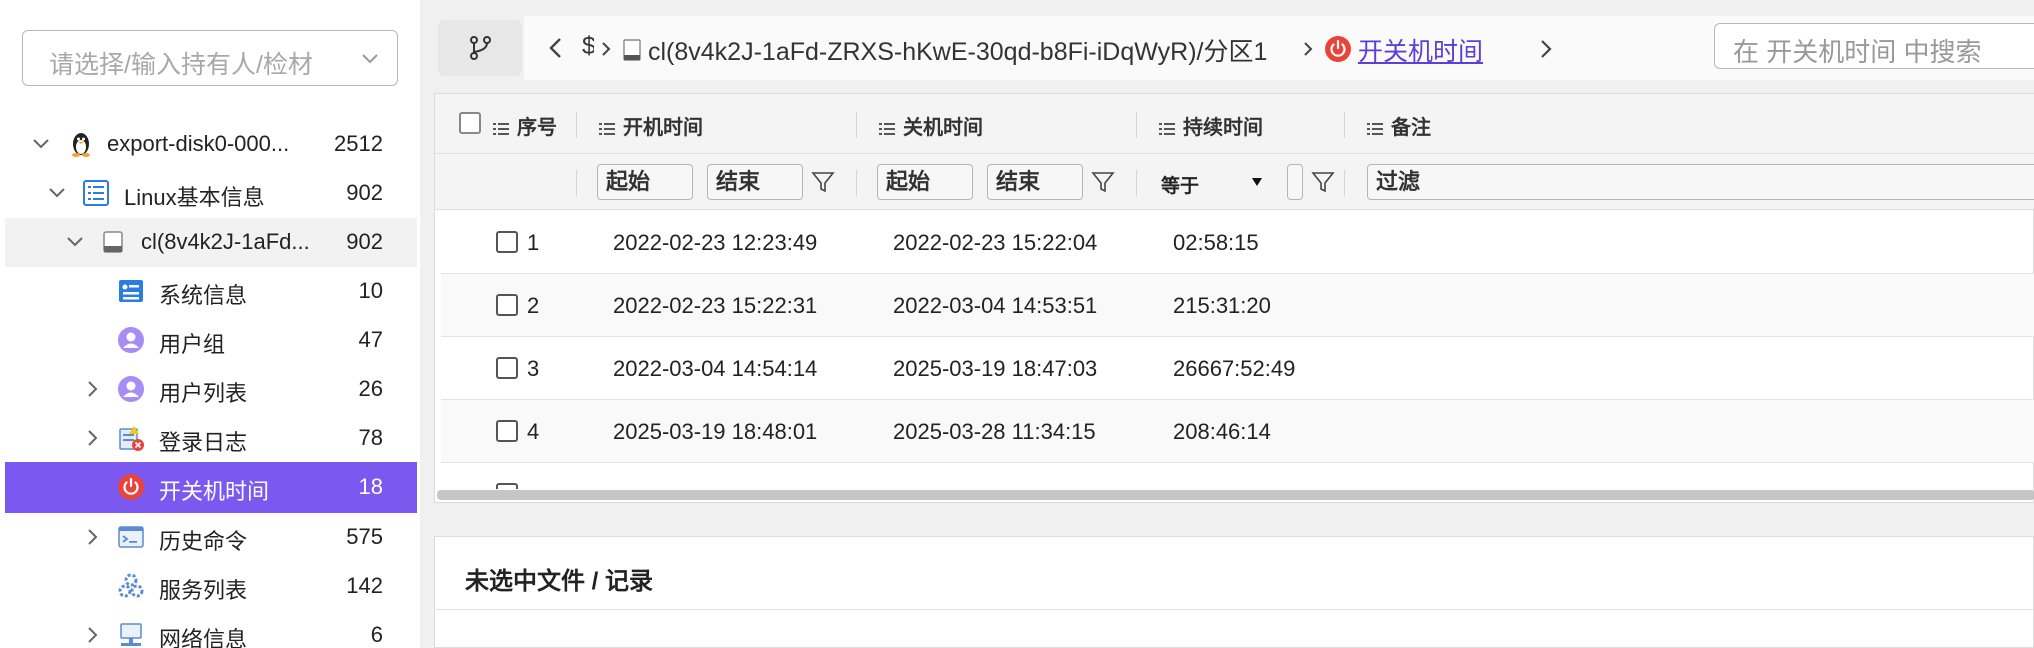  What do you see at coordinates (1257, 182) in the screenshot?
I see `dropdown-triangle-icon` at bounding box center [1257, 182].